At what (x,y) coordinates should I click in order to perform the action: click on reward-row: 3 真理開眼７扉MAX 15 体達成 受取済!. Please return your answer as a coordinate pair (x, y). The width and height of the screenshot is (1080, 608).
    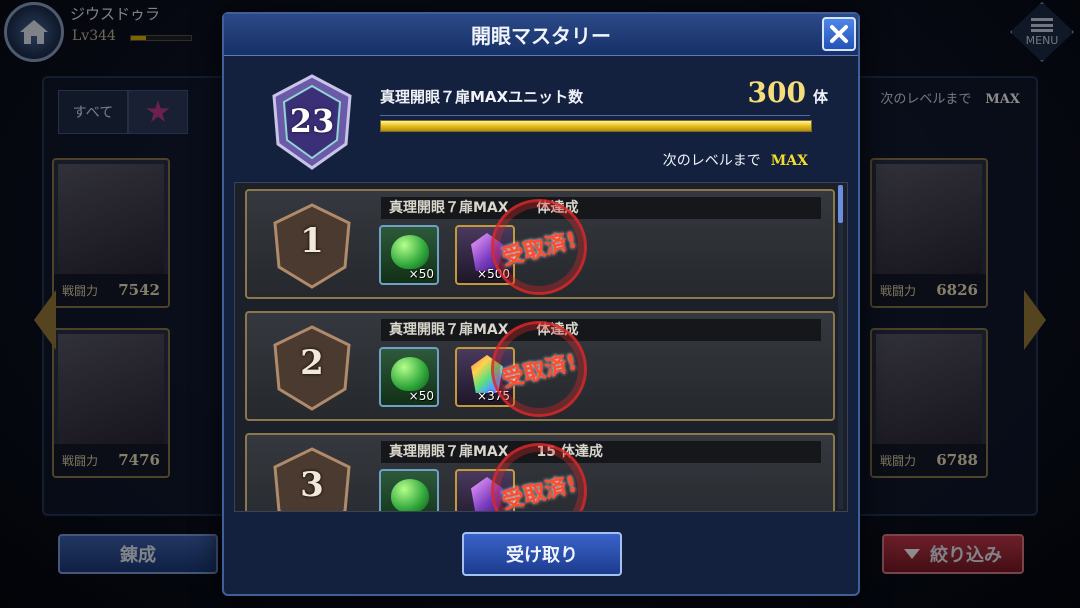
    Looking at the image, I should click on (540, 472).